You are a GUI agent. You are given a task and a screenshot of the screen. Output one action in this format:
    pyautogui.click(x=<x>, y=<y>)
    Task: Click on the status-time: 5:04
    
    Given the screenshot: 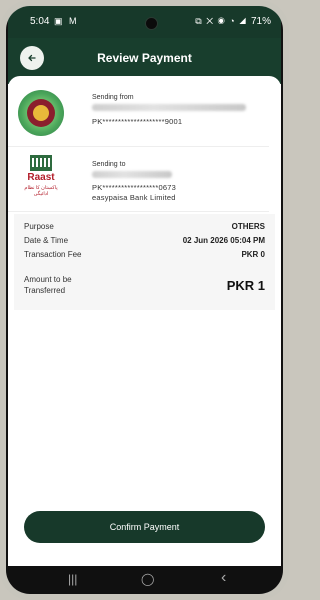 What is the action you would take?
    pyautogui.click(x=40, y=21)
    